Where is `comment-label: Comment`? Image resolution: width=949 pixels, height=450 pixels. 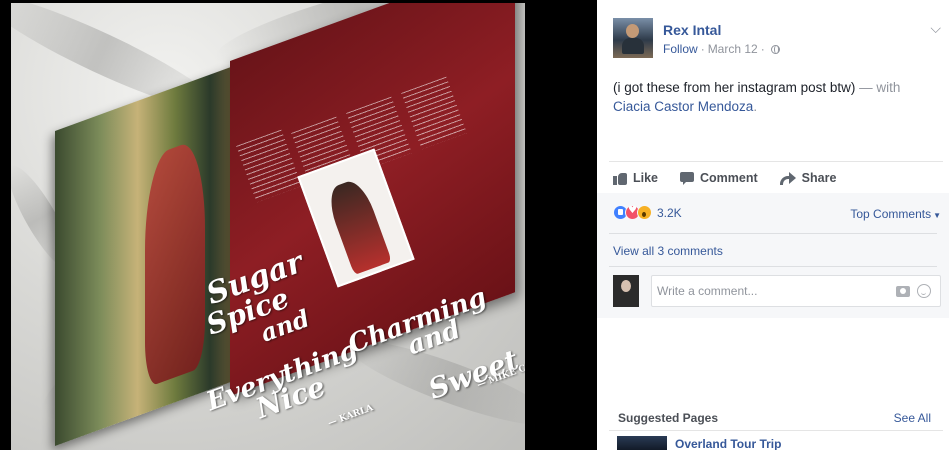
comment-label: Comment is located at coordinates (729, 178).